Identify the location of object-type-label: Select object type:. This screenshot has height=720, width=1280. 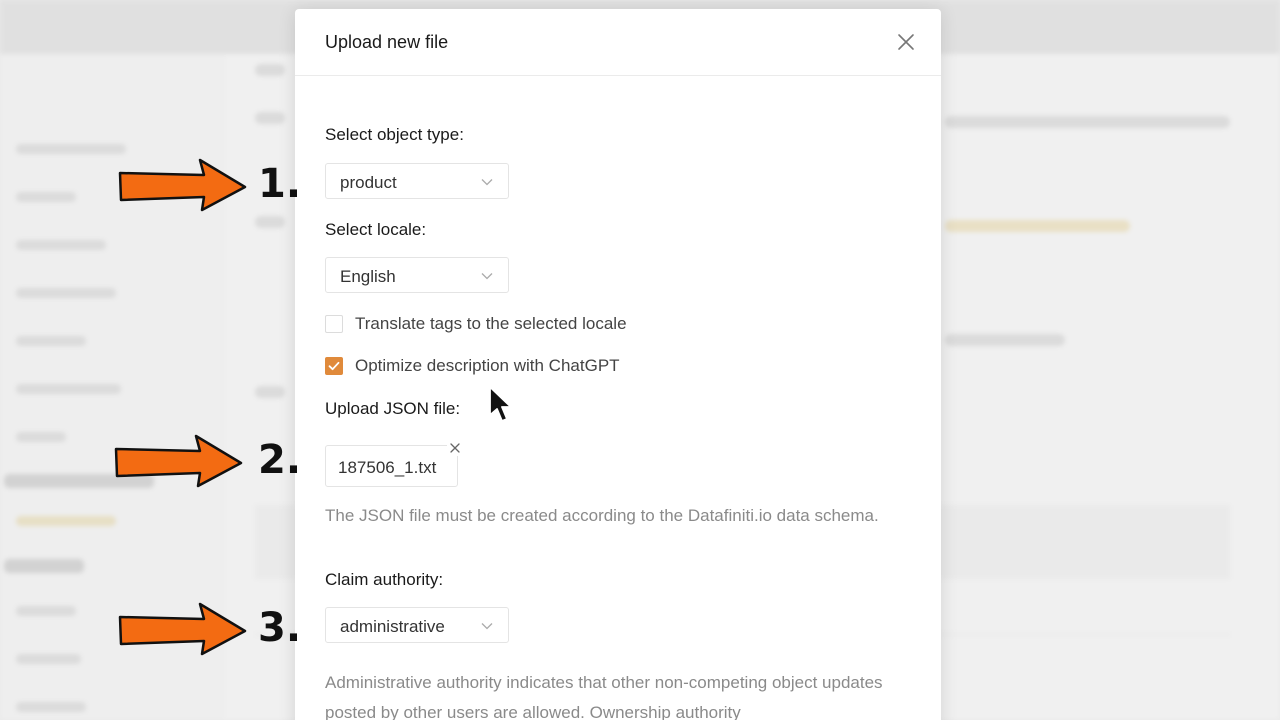
(394, 134).